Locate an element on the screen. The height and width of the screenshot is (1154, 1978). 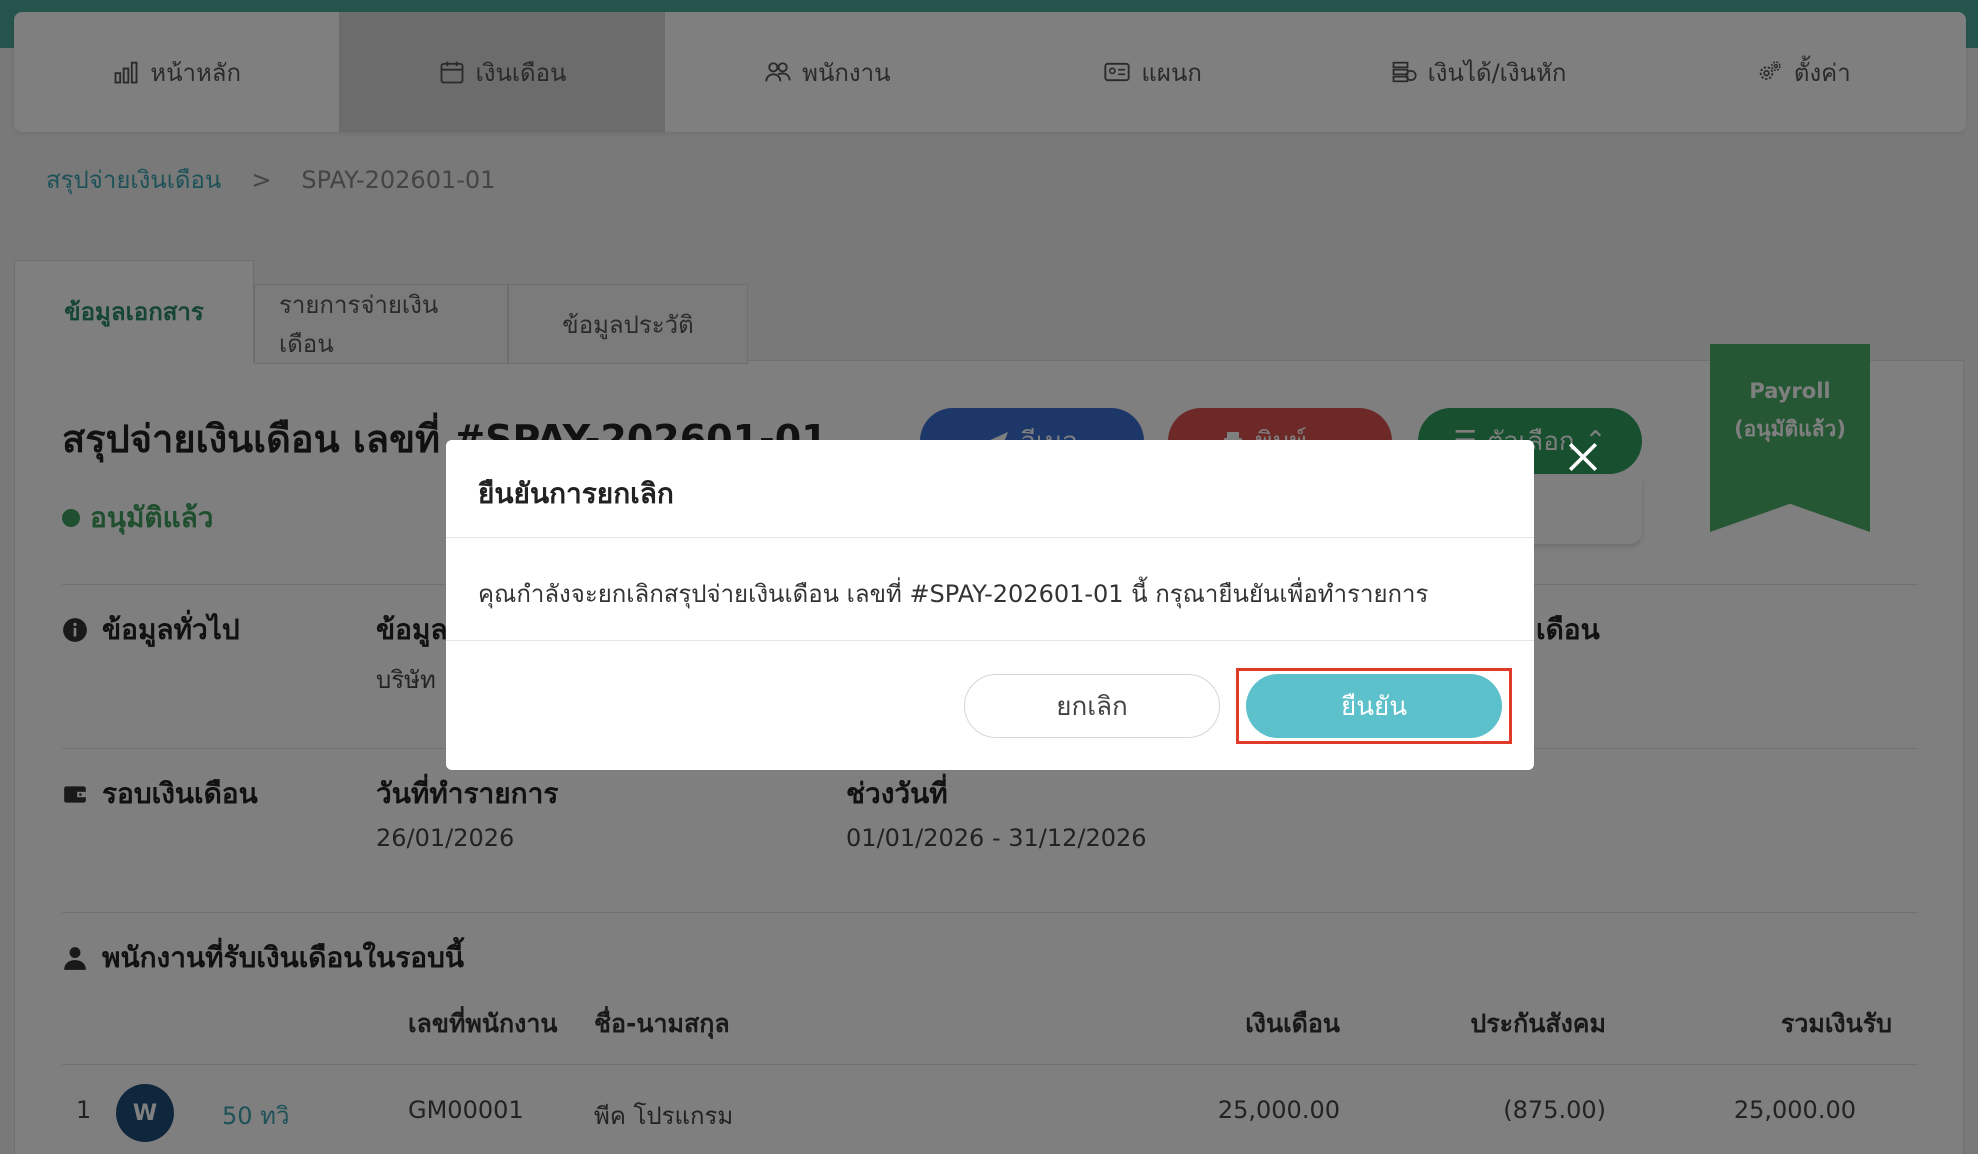
modal-title: ยืนยันการยกเลิก is located at coordinates (576, 493).